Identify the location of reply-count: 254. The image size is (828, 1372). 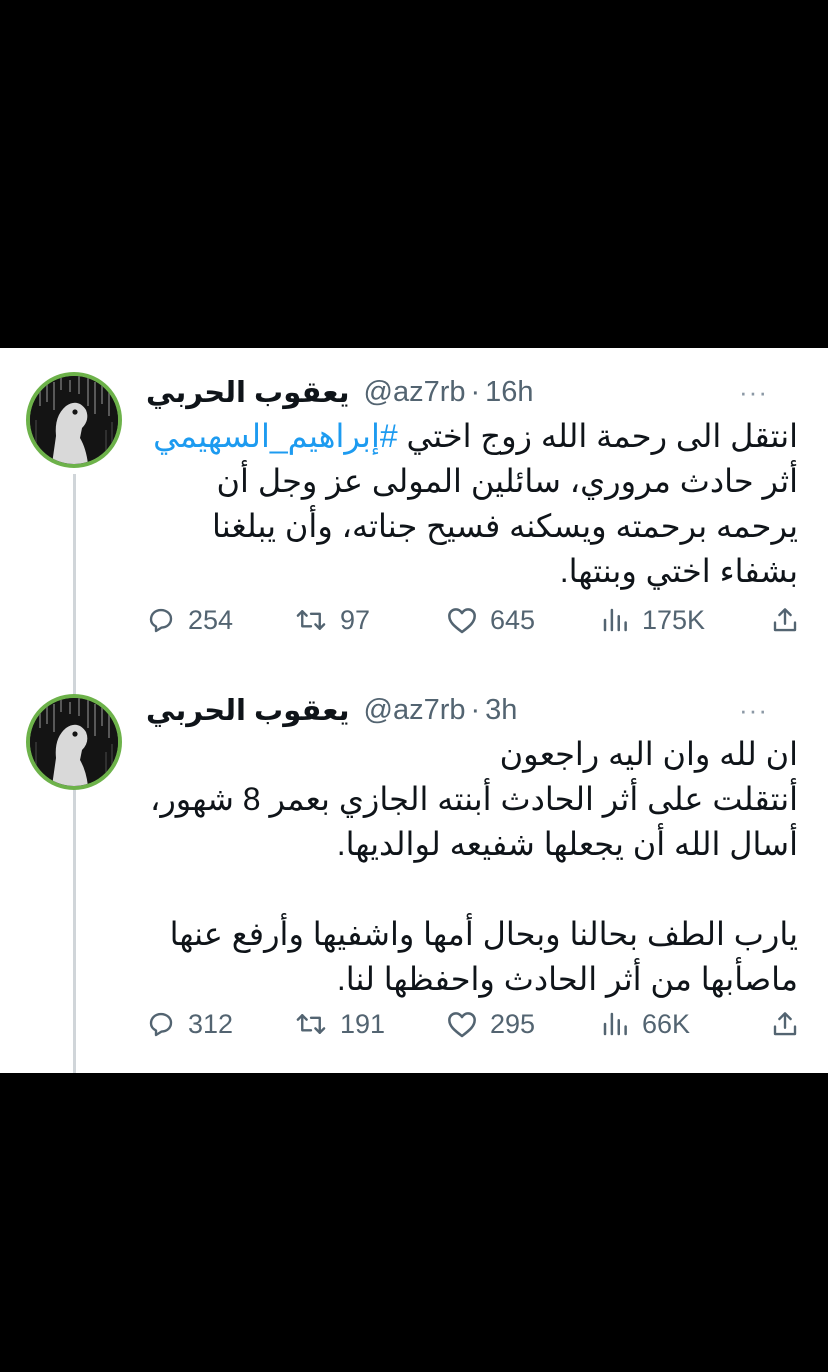
(211, 619).